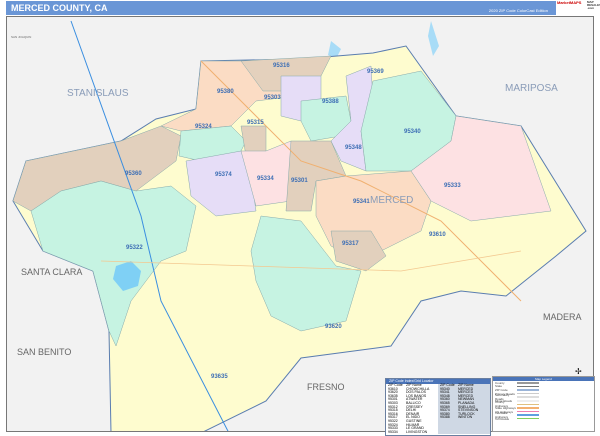 Image resolution: width=600 pixels, height=436 pixels. I want to click on map-title: MERCED COUNTY, CA, so click(59, 8).